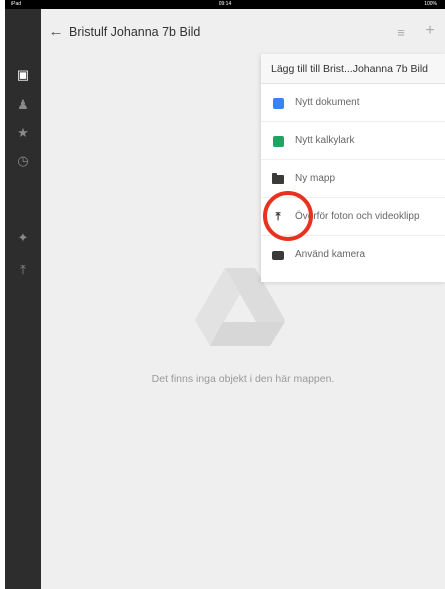 The height and width of the screenshot is (589, 445). Describe the element at coordinates (23, 270) in the screenshot. I see `uploads-icon: ⤒` at that location.